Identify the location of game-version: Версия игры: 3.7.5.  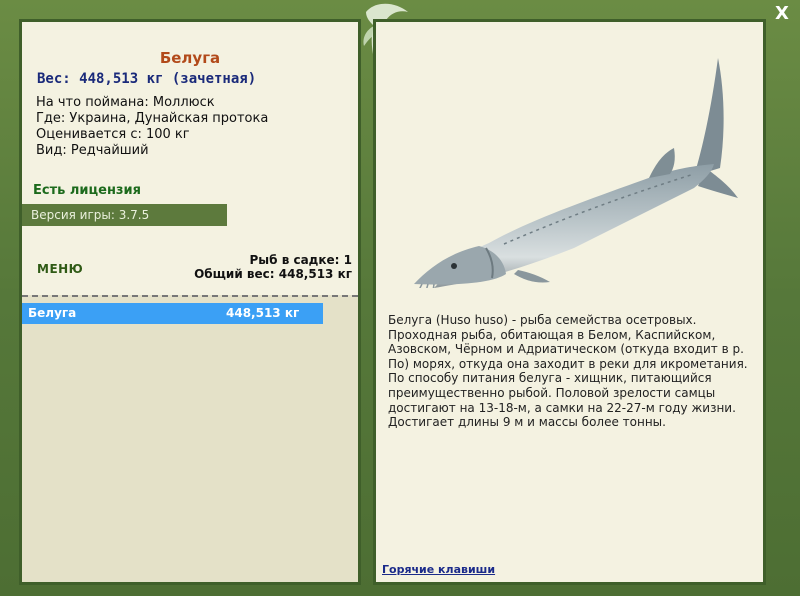
(124, 215).